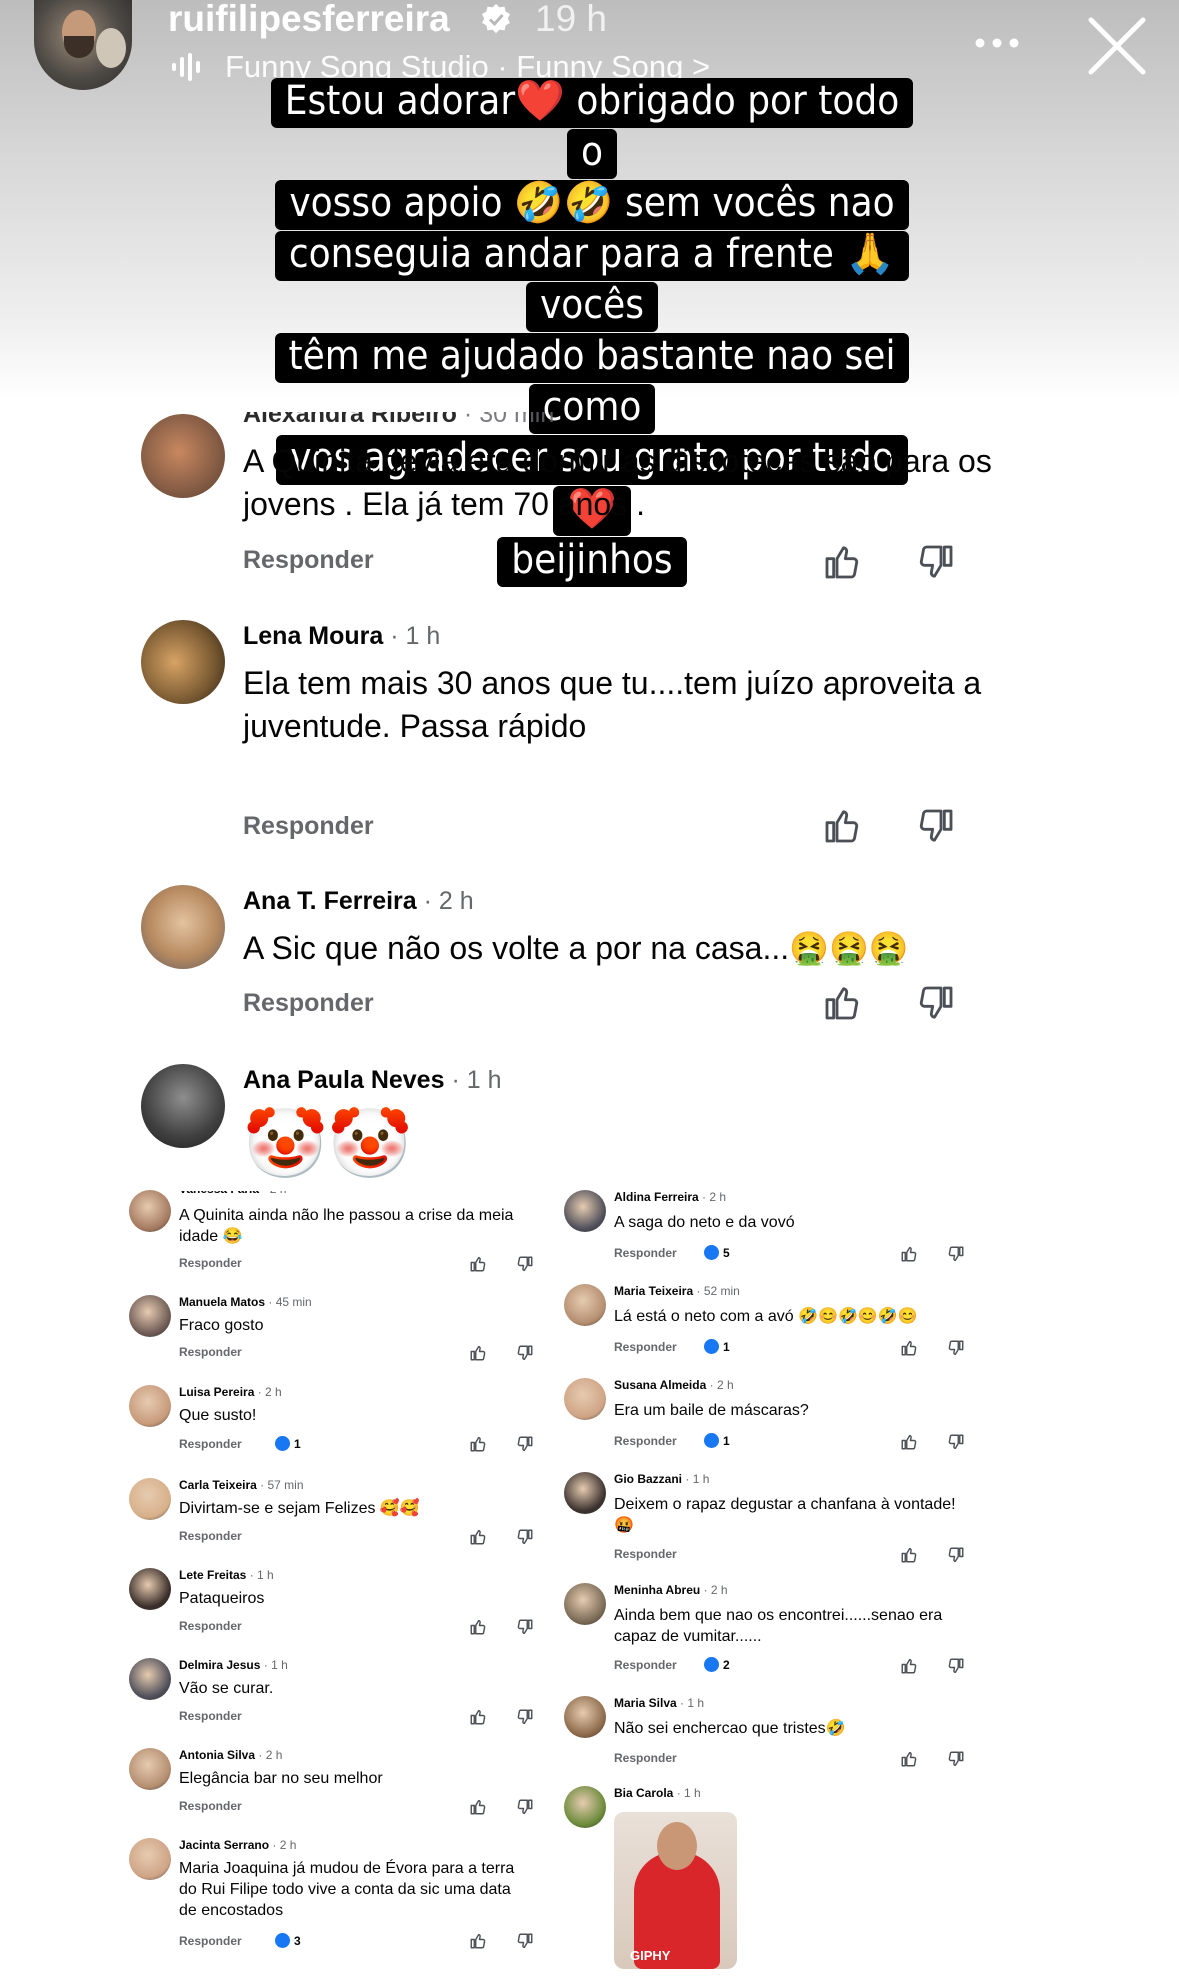 The width and height of the screenshot is (1179, 1979). What do you see at coordinates (226, 1575) in the screenshot?
I see `commenter-name: Lete Freitas · 1 h` at bounding box center [226, 1575].